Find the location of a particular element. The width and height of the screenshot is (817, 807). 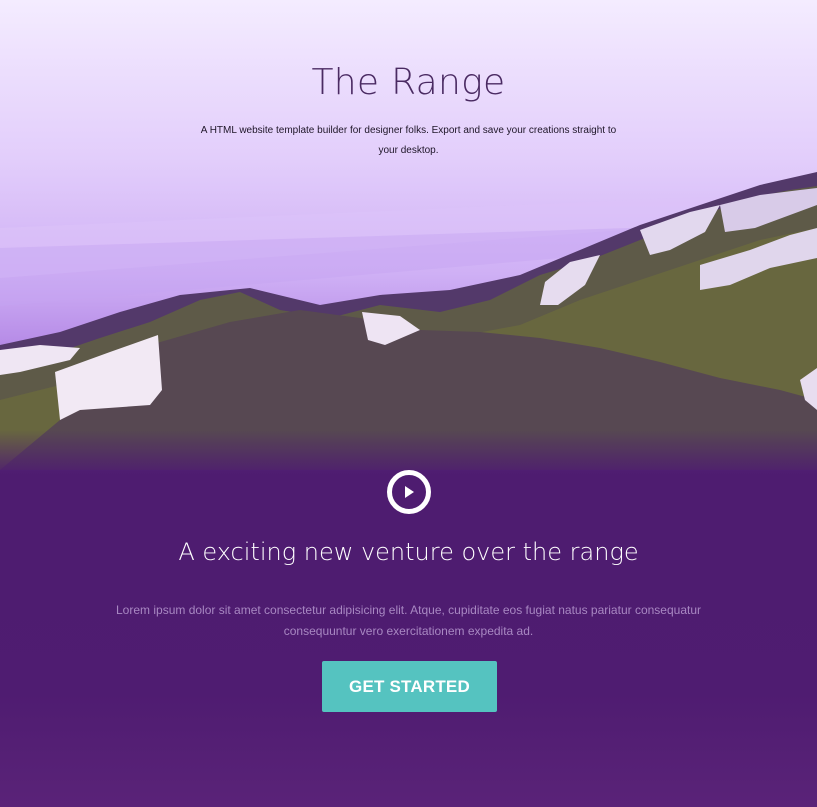

section-heading: A exciting new venture over the range is located at coordinates (408, 552).